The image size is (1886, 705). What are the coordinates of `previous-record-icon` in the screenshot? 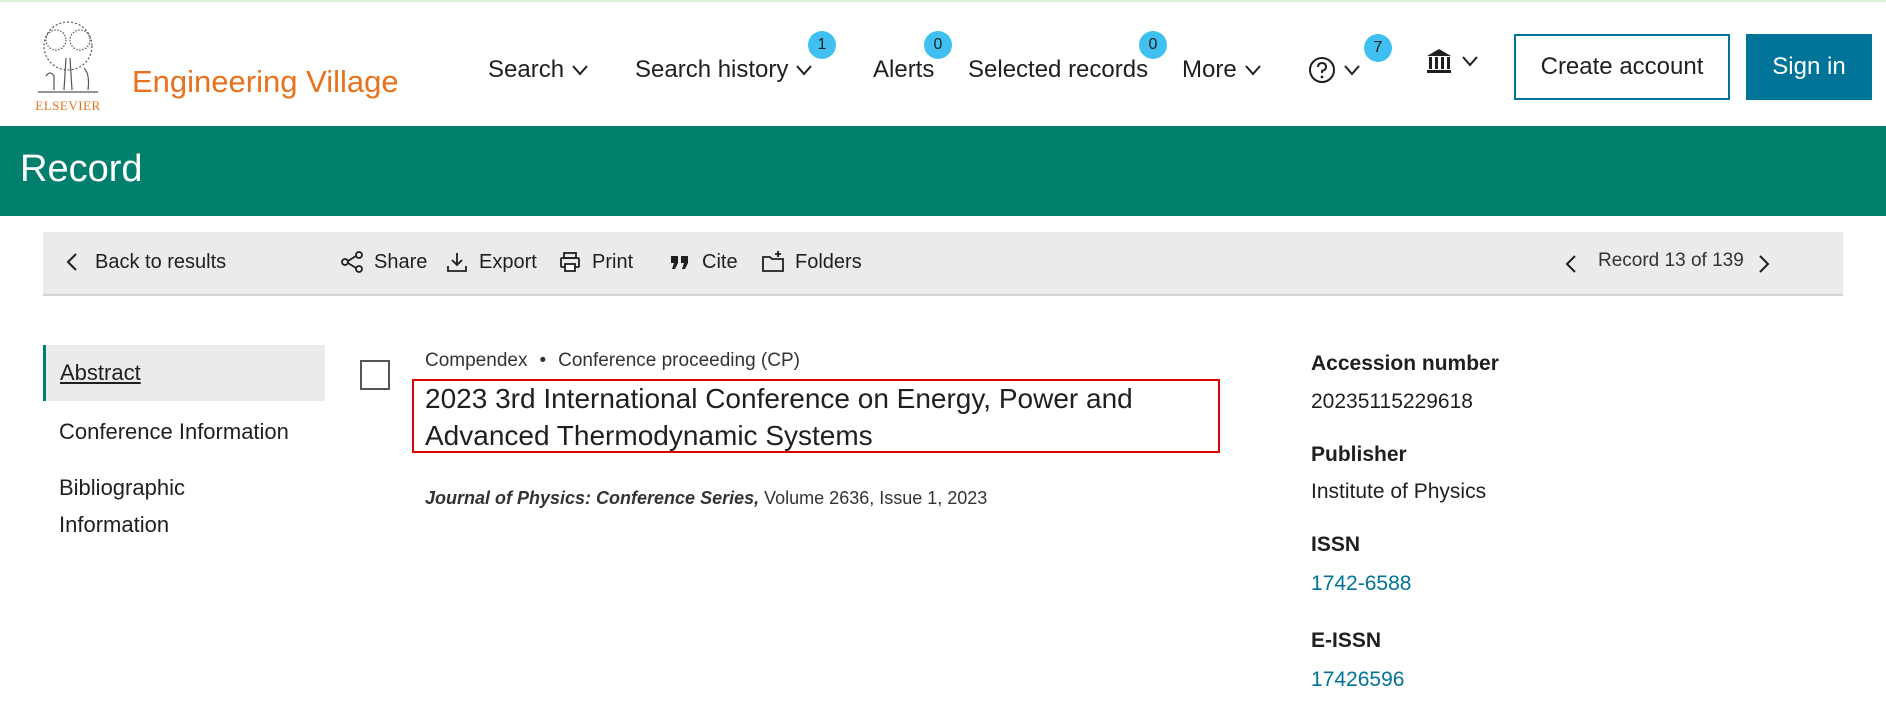 It's located at (1572, 264).